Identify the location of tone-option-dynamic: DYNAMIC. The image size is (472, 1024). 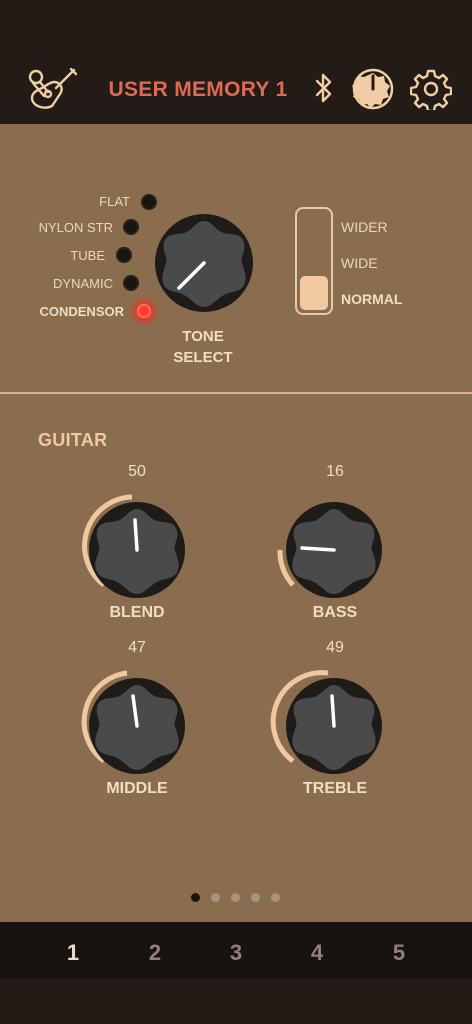
(56, 284).